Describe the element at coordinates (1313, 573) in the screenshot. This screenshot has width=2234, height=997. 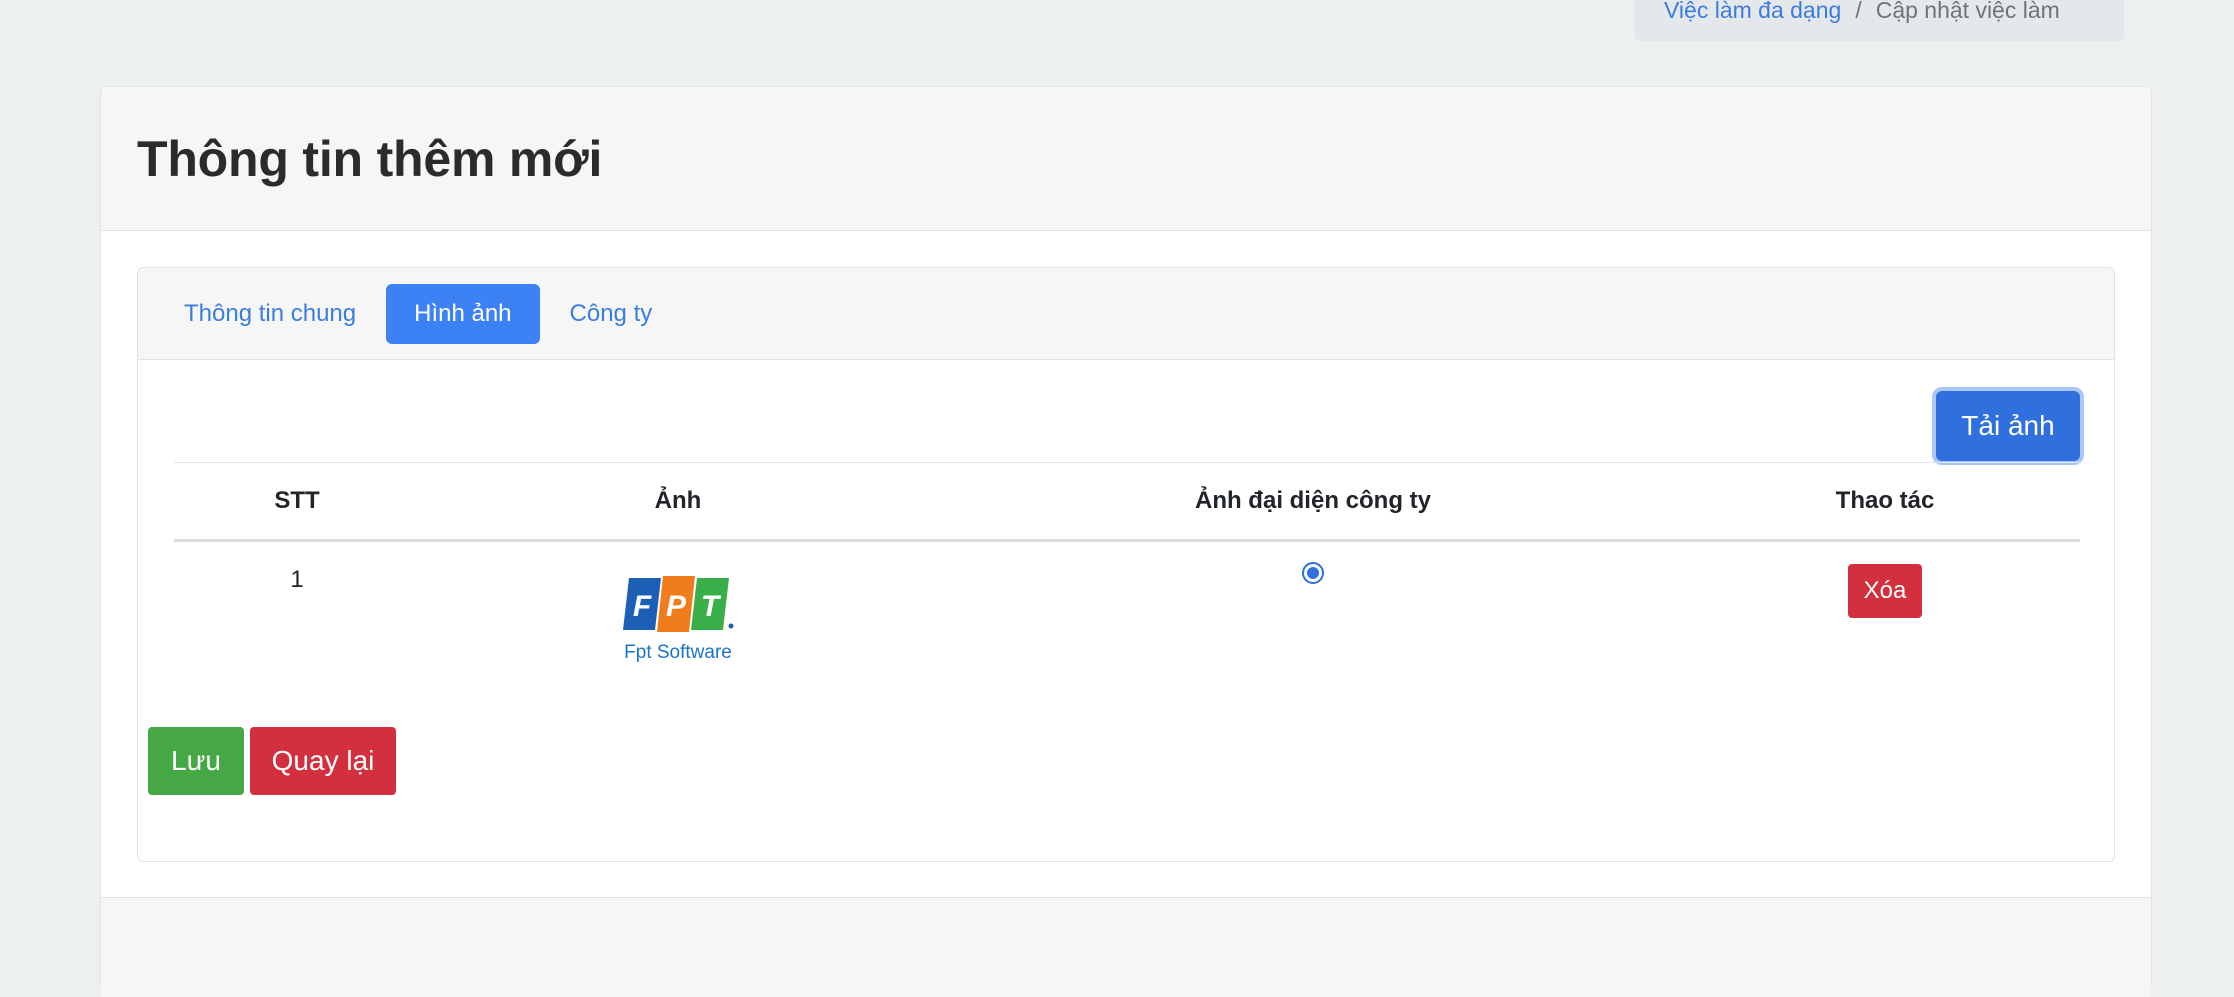
I see `company-avatar-radio` at that location.